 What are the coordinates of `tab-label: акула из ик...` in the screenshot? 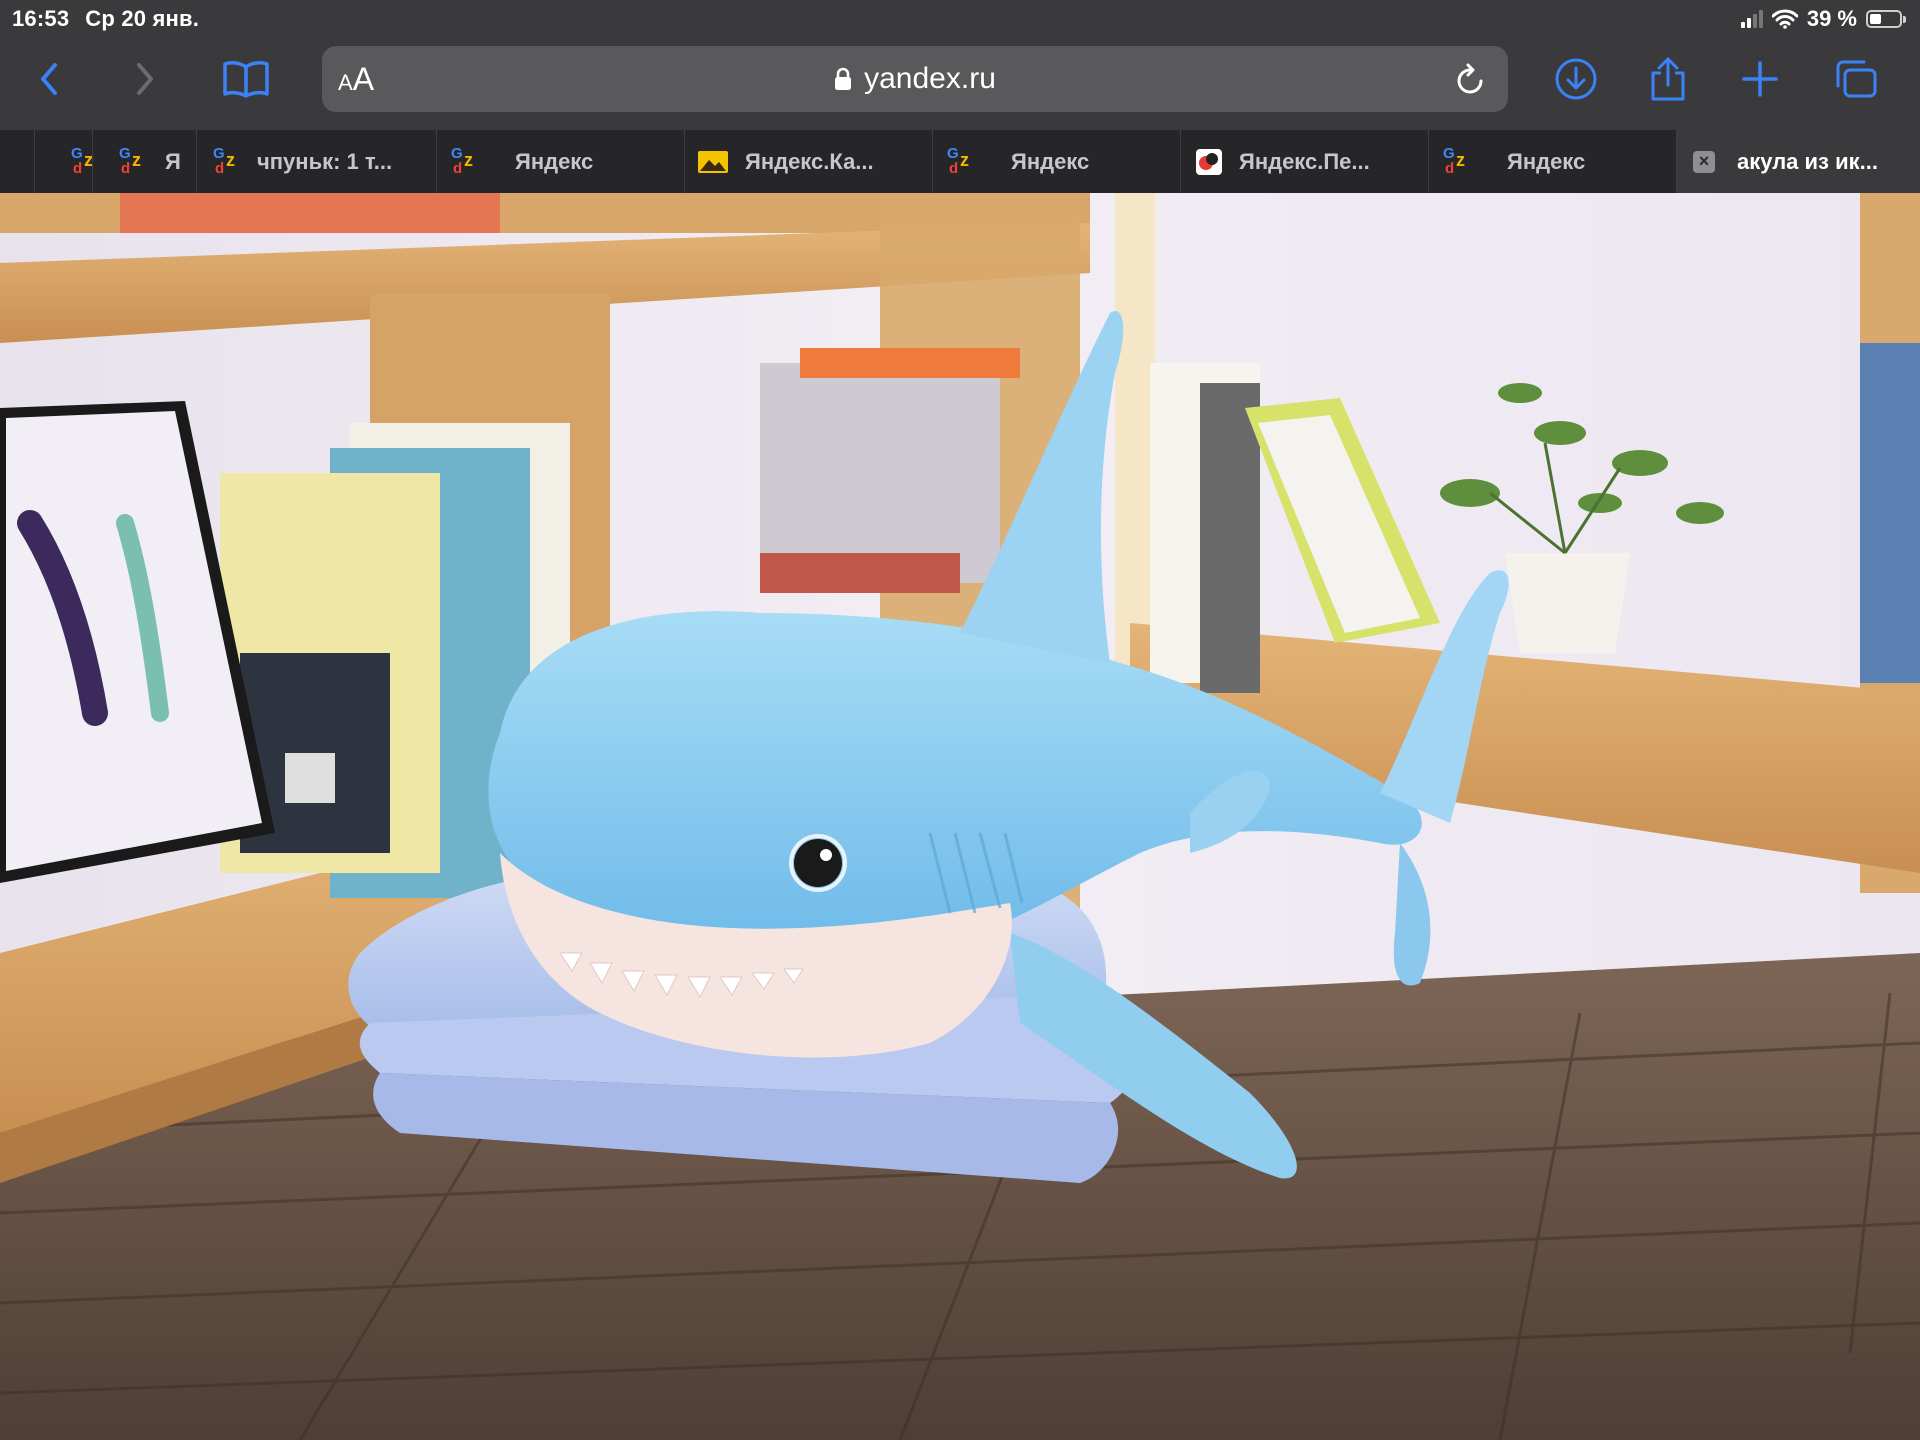 It's located at (1807, 161).